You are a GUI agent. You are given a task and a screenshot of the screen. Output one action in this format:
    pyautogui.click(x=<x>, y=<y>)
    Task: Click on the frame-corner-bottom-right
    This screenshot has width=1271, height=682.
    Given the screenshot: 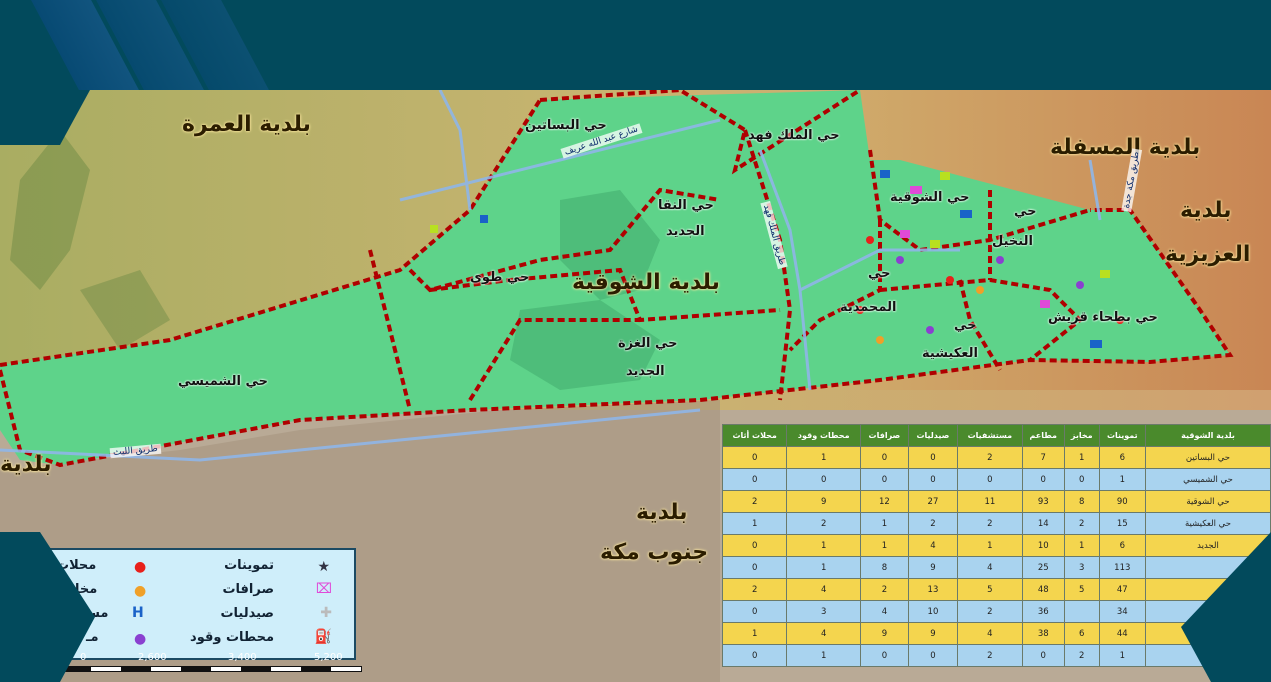 What is the action you would take?
    pyautogui.click(x=1226, y=607)
    